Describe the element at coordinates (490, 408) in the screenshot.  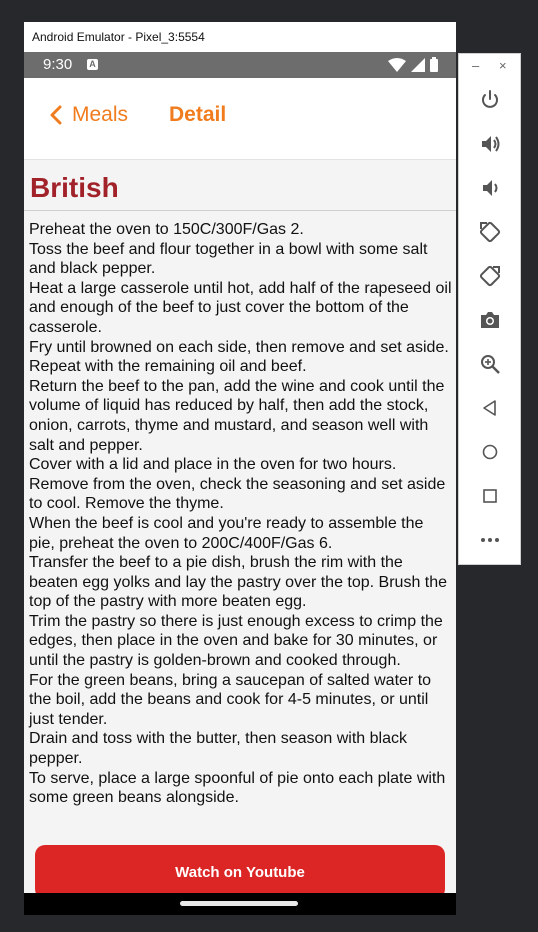
I see `back-icon` at that location.